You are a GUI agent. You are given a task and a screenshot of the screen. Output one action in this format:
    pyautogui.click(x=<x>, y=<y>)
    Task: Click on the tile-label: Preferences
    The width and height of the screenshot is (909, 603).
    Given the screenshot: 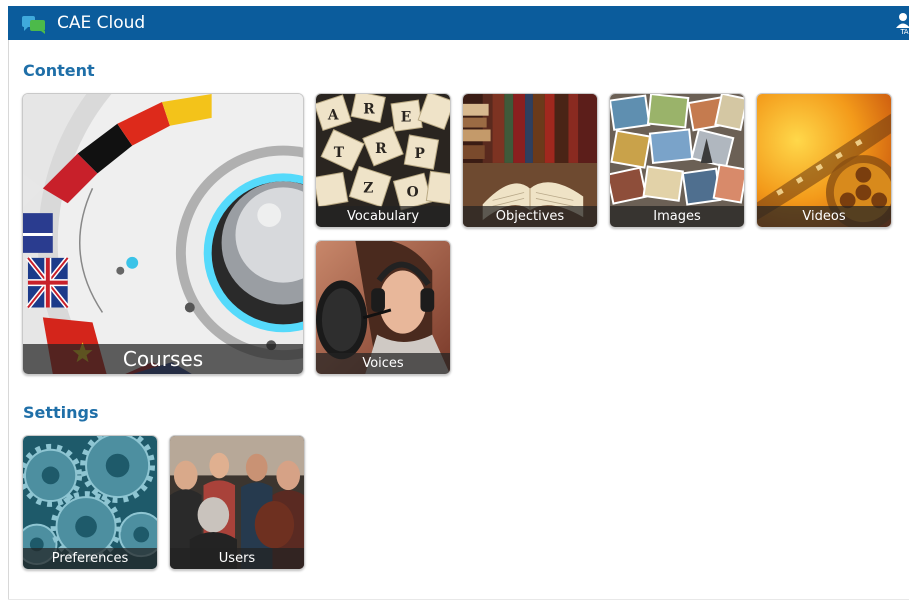 What is the action you would take?
    pyautogui.click(x=90, y=558)
    